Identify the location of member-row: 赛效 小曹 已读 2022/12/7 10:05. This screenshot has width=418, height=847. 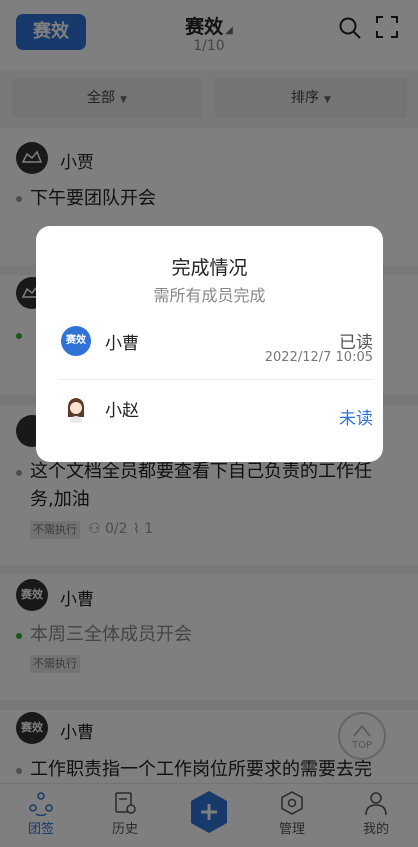
(215, 342).